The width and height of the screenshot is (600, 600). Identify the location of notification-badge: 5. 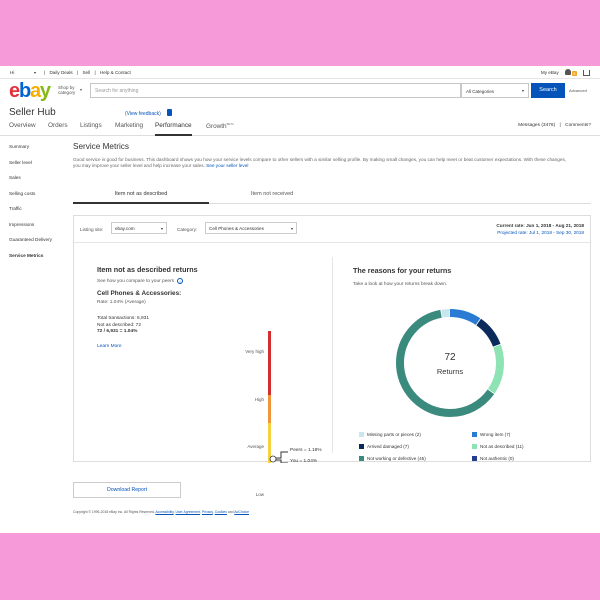
(574, 73).